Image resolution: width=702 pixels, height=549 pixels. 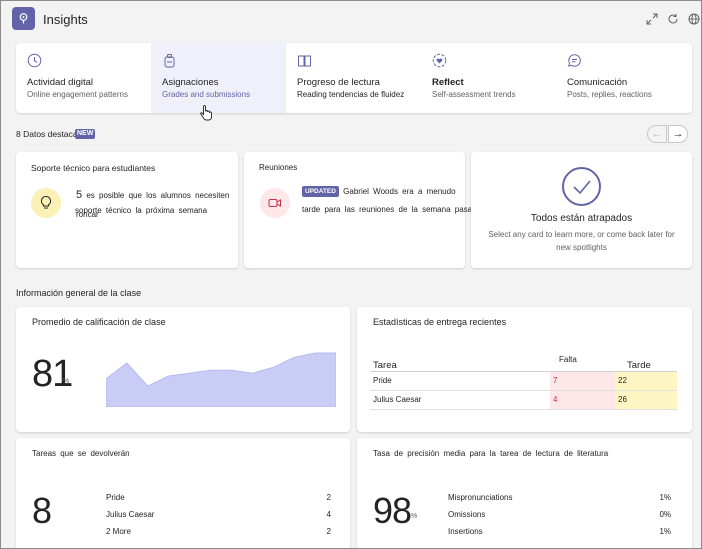 What do you see at coordinates (65, 19) in the screenshot?
I see `app-title: Insights` at bounding box center [65, 19].